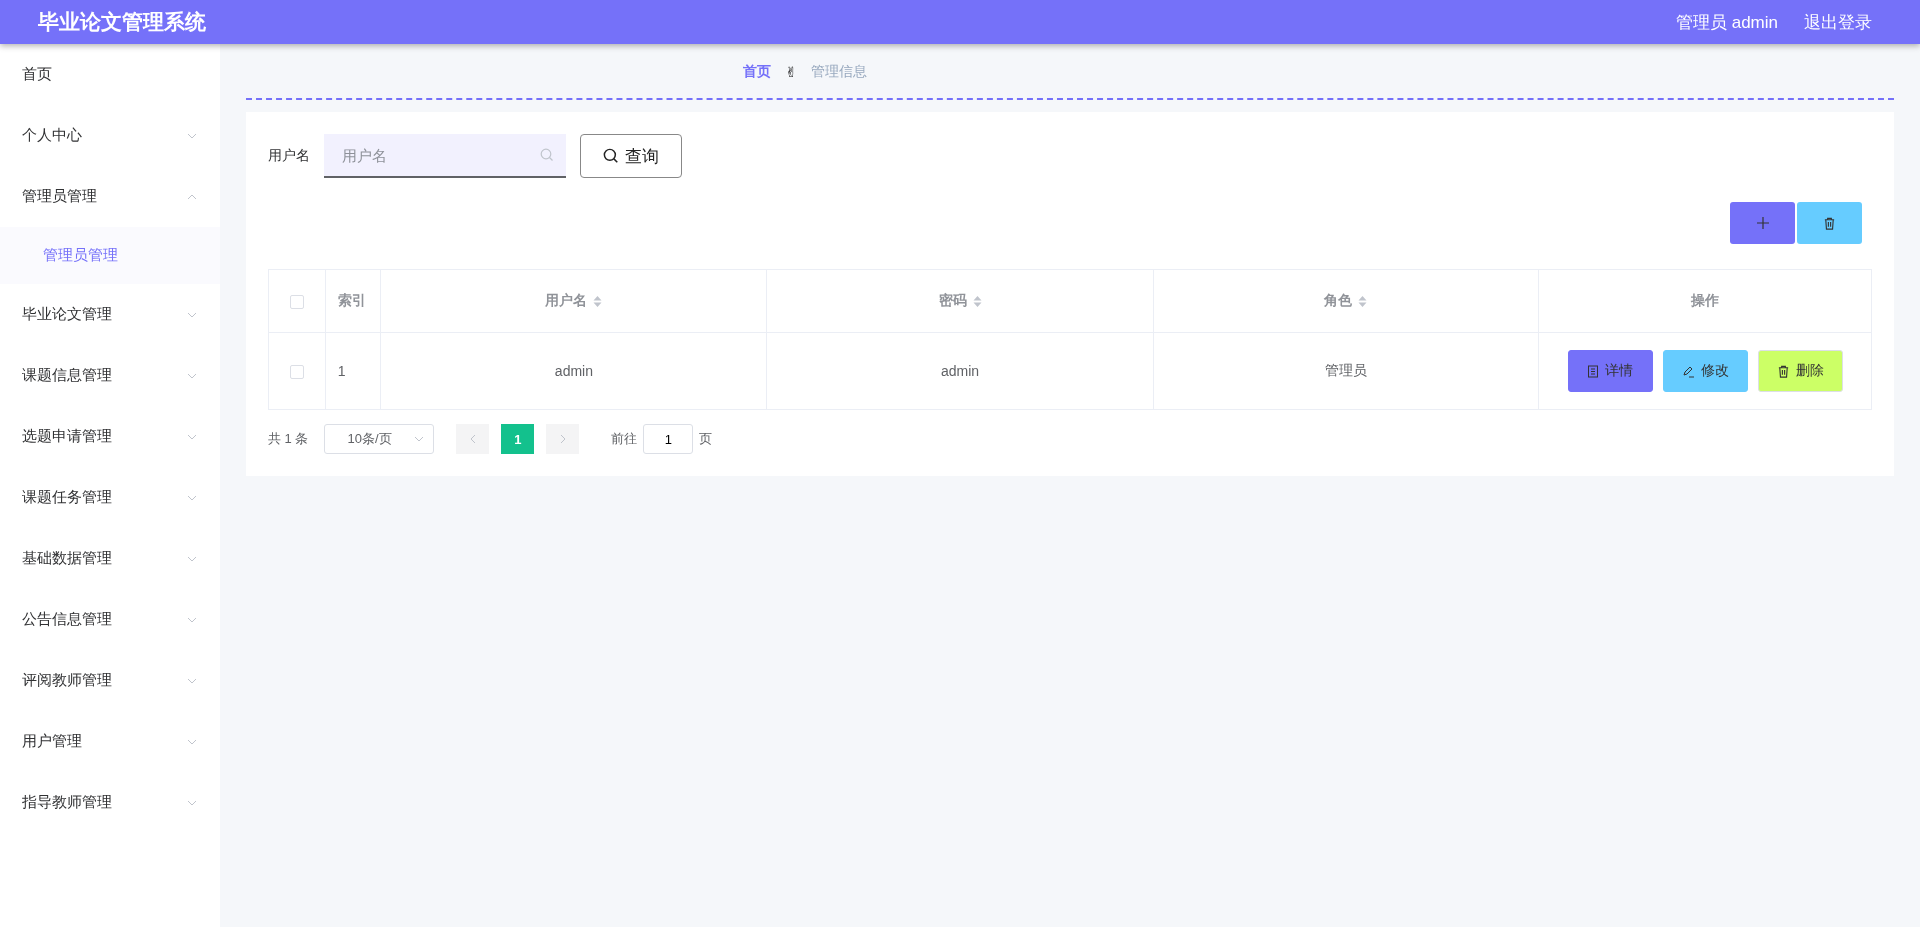  I want to click on menu-item: 首页, so click(110, 74).